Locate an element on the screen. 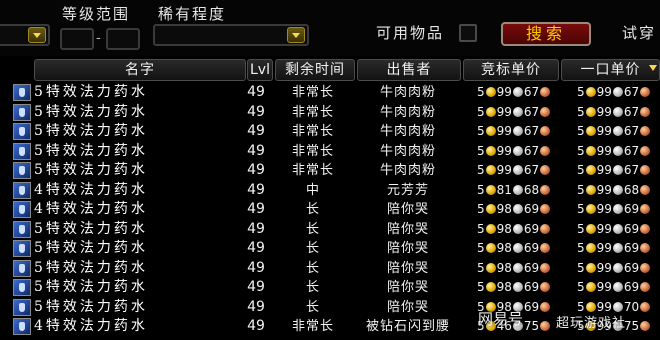 The height and width of the screenshot is (340, 660). rarity-label: 稀有程度 is located at coordinates (192, 14).